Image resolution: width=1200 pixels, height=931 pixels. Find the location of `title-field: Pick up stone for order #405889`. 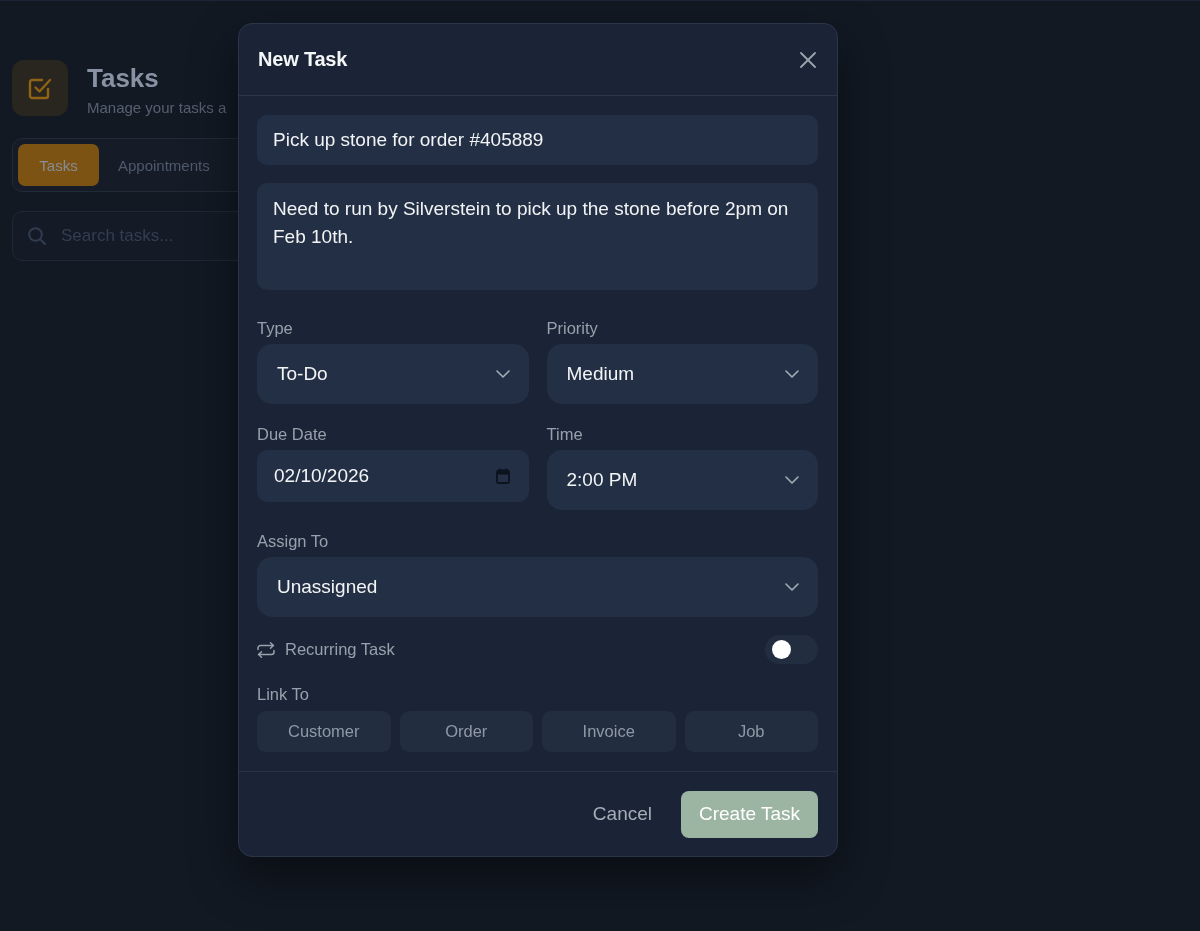

title-field: Pick up stone for order #405889 is located at coordinates (537, 140).